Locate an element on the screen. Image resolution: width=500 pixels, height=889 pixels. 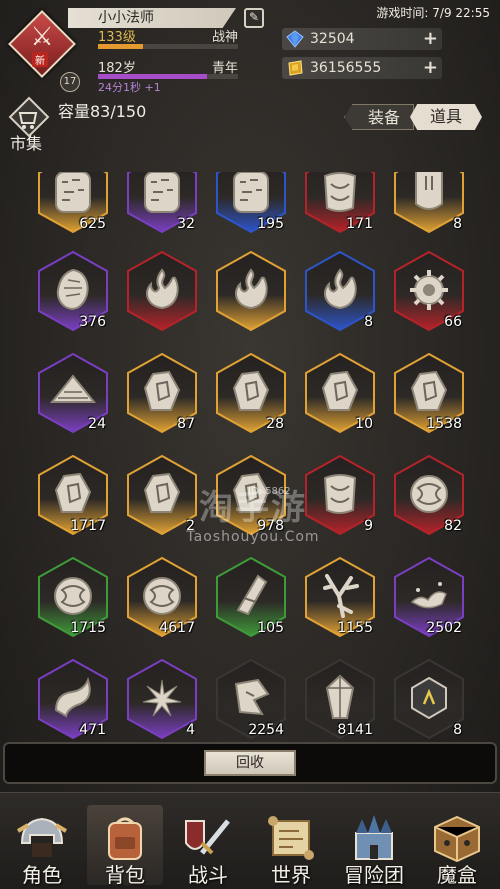
nav-item-magic-box: 魔盒 is located at coordinates (457, 841).